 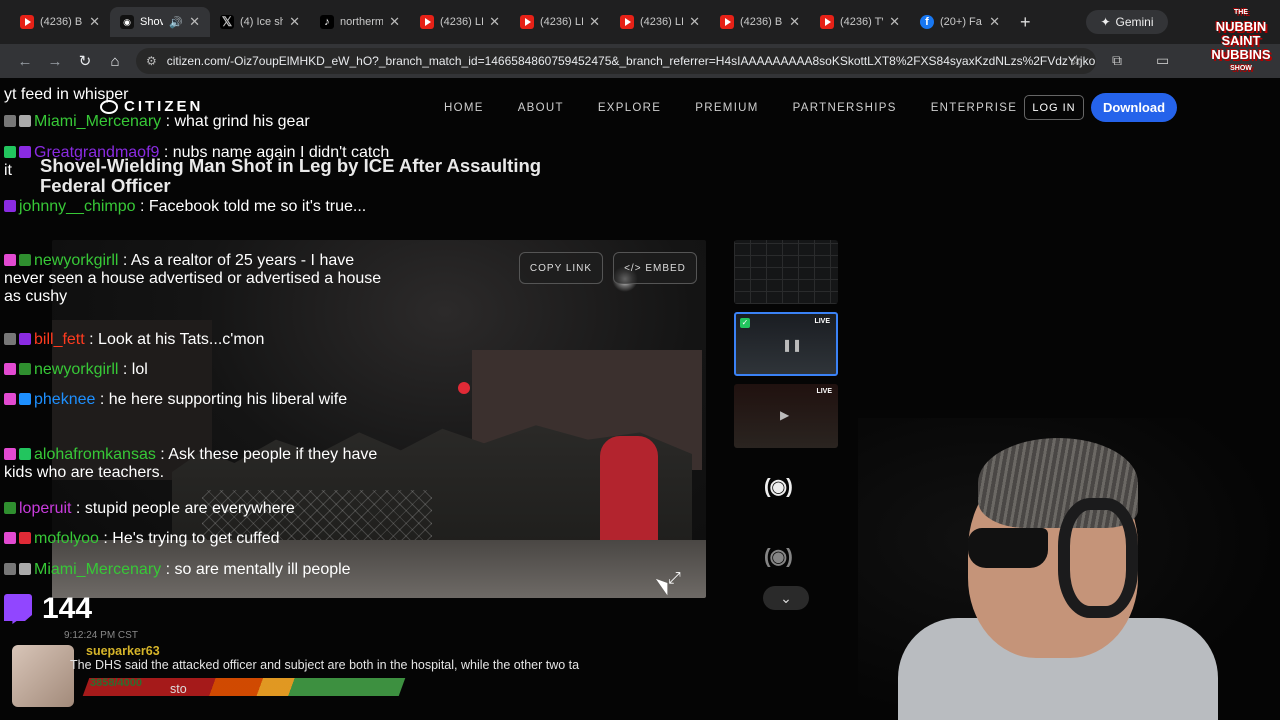 I want to click on tab-label: (4236) TV, so click(x=861, y=22).